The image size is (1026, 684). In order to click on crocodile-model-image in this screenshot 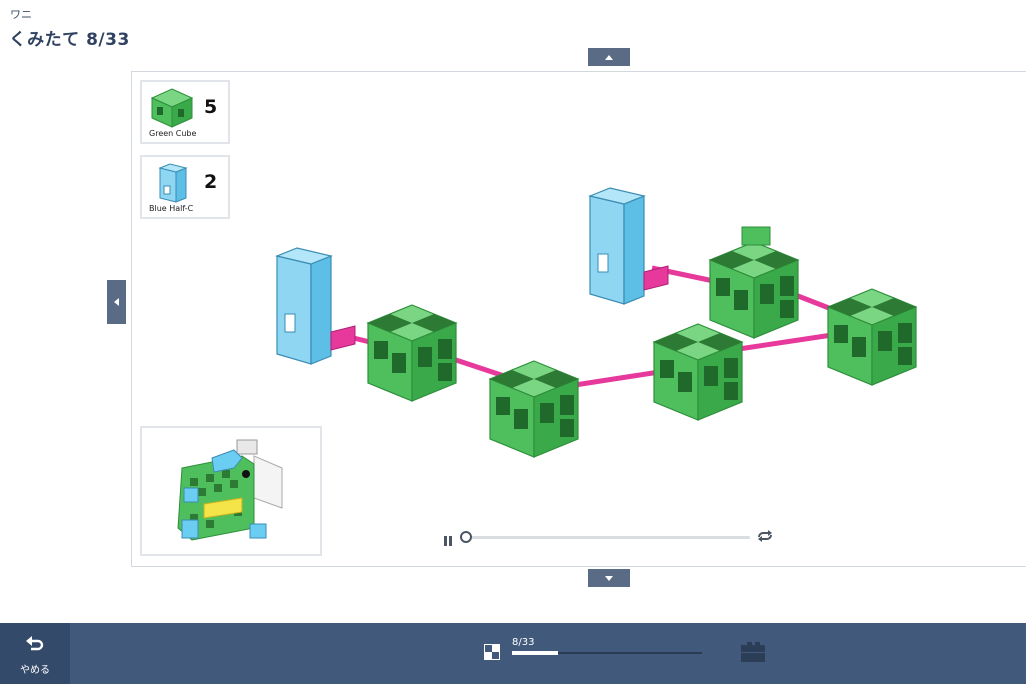, I will do `click(230, 490)`.